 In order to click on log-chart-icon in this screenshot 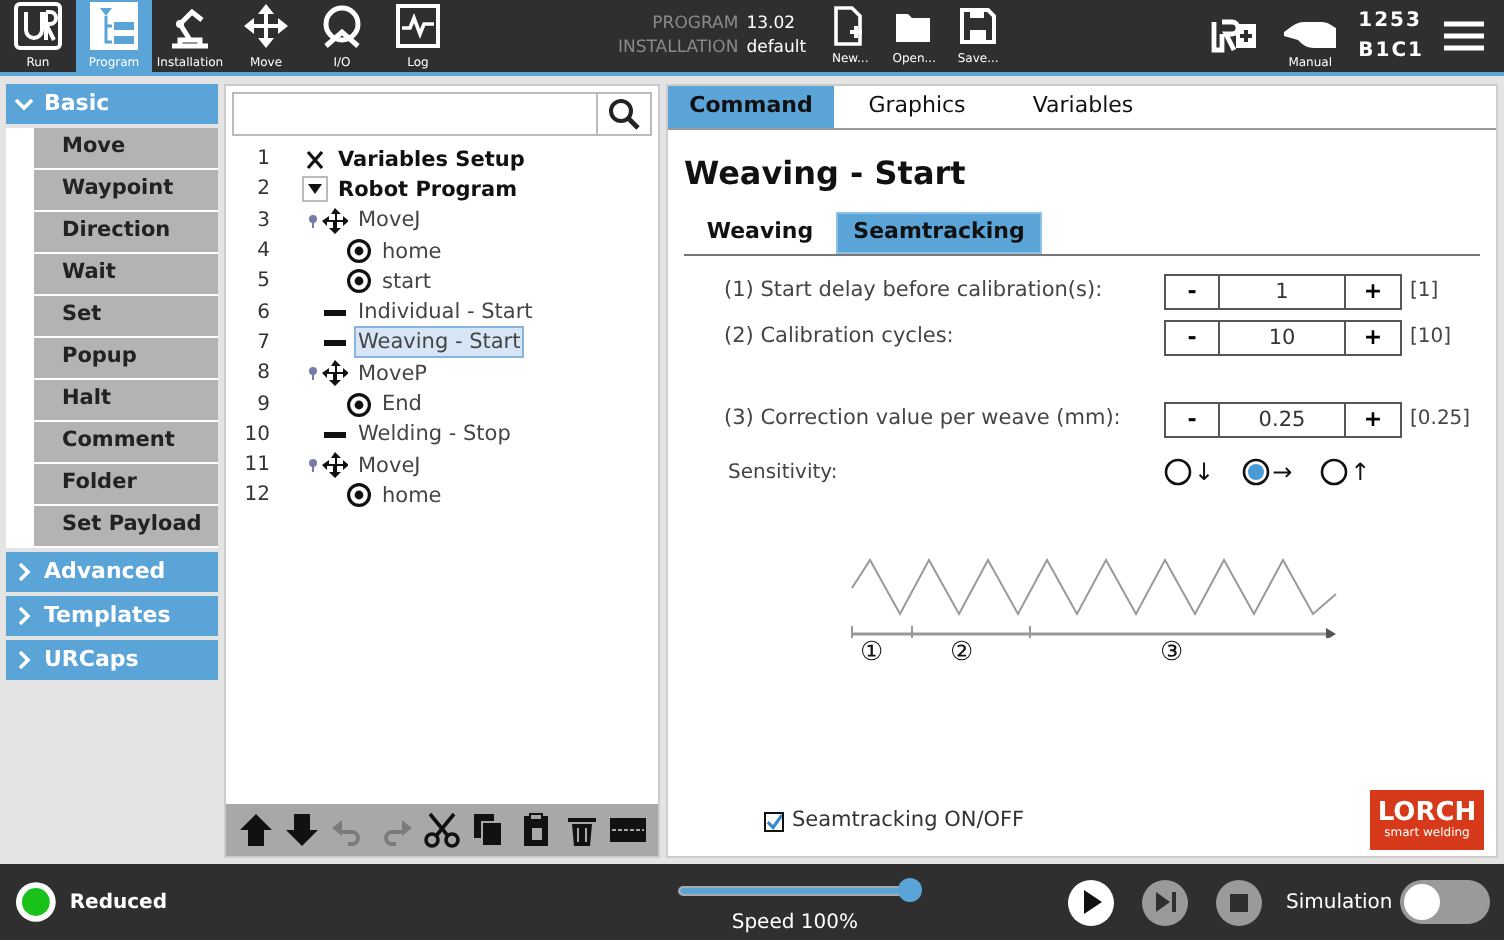, I will do `click(418, 26)`.